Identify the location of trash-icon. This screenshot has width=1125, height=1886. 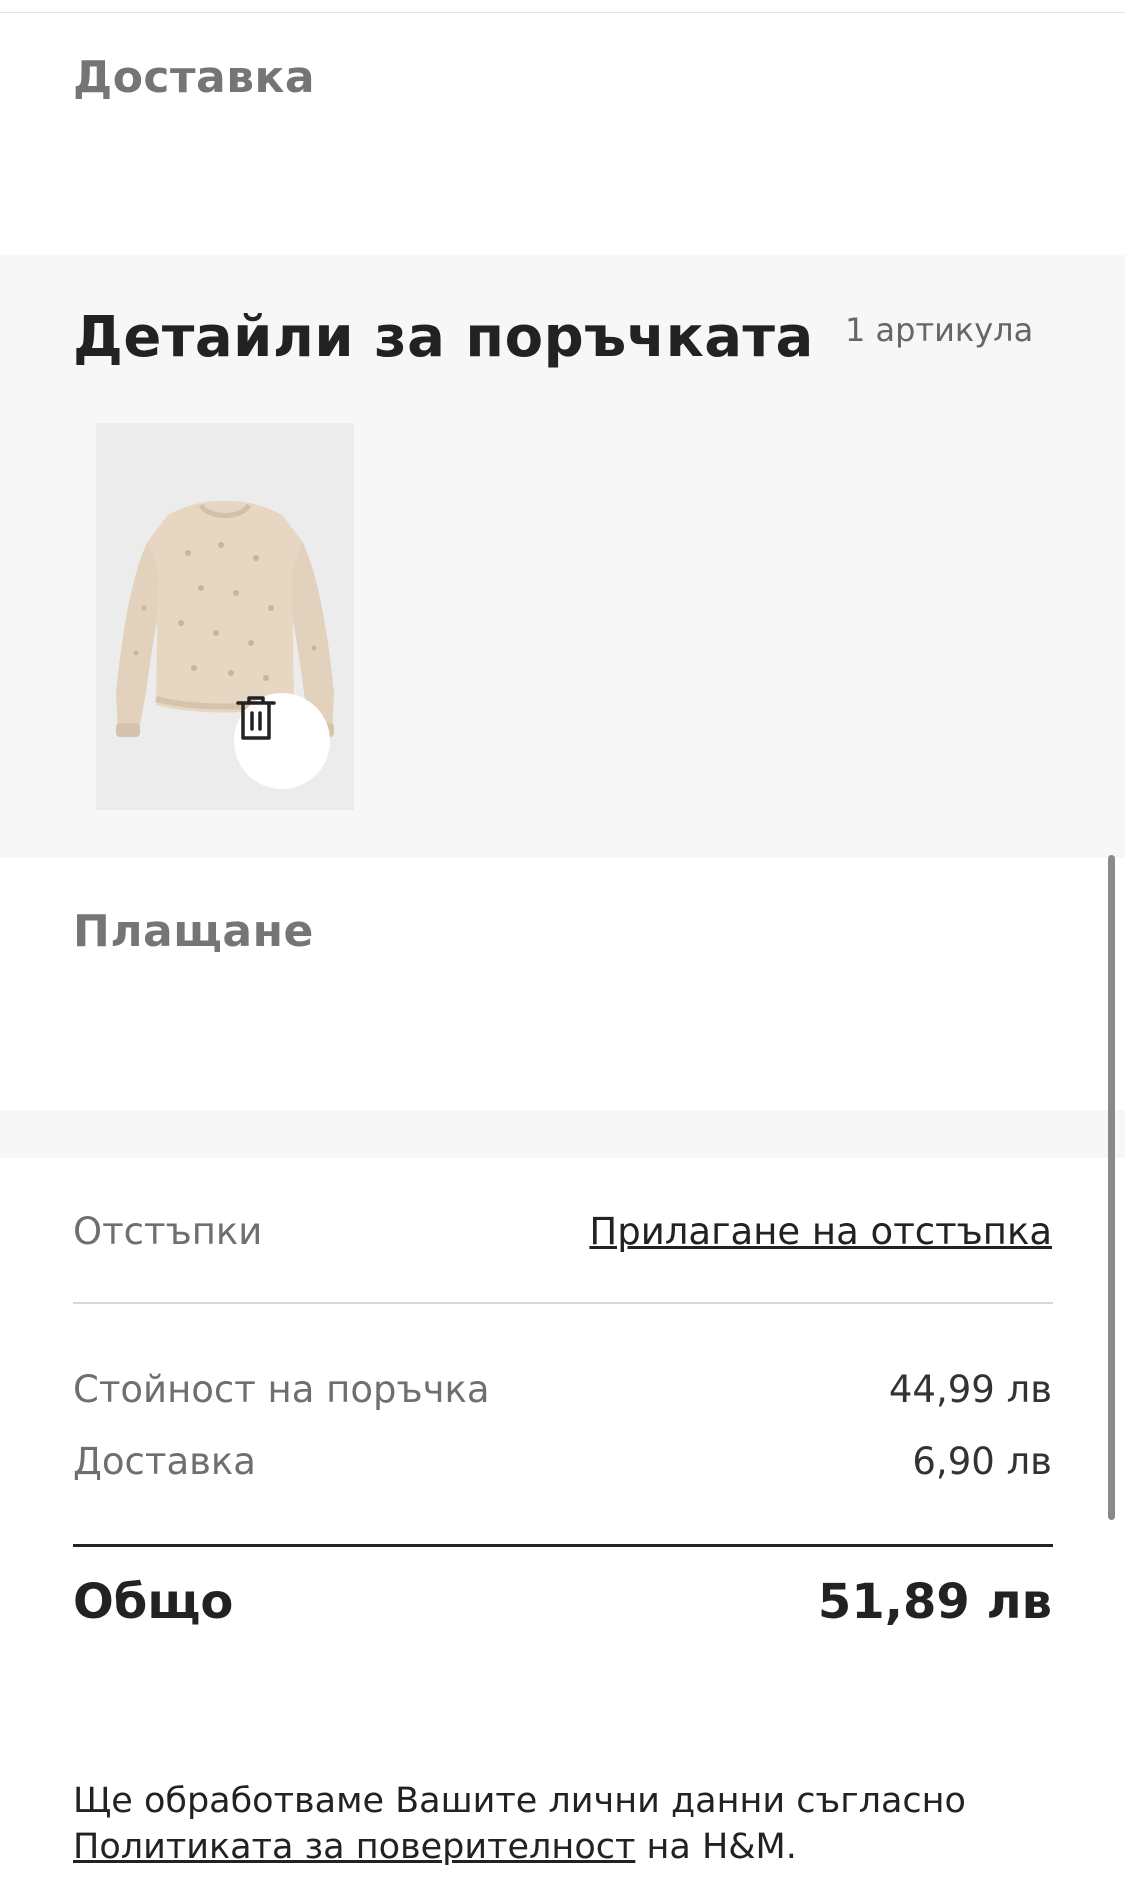
(256, 718).